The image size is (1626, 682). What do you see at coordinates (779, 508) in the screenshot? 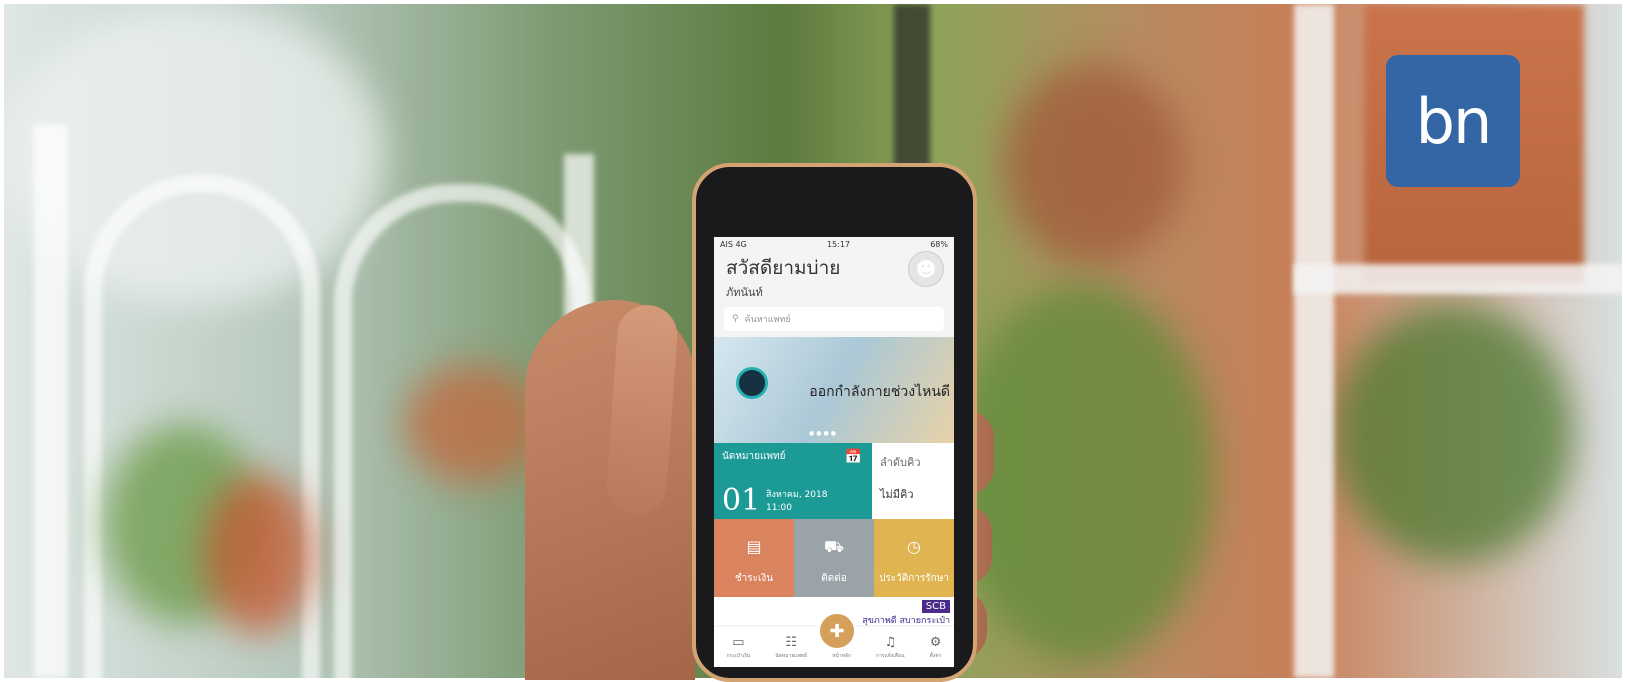
I see `appointment-time: 11:00` at bounding box center [779, 508].